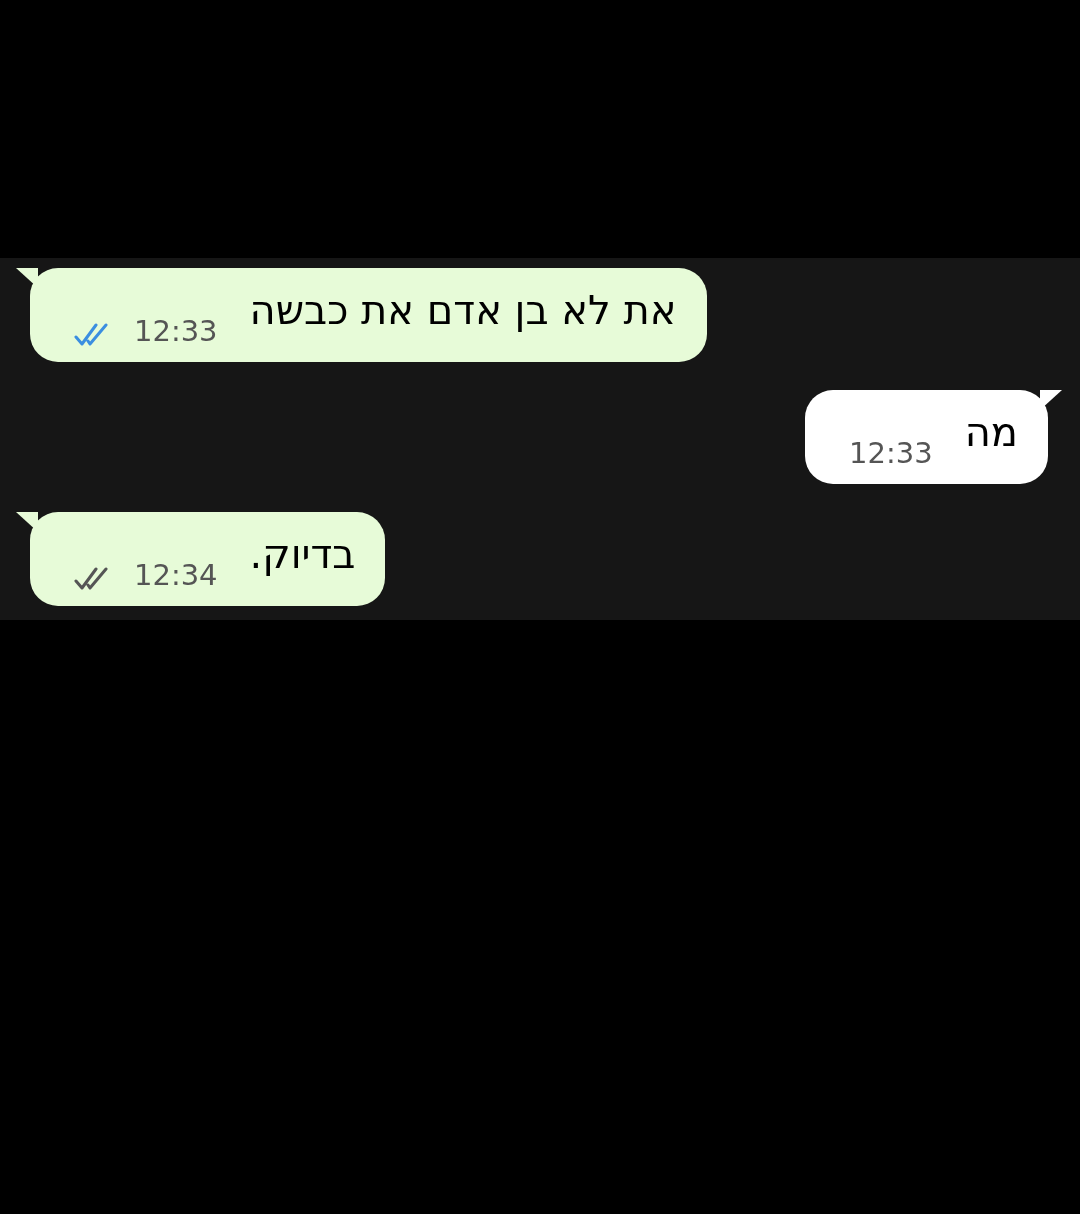  I want to click on message-time: 12:34, so click(176, 576).